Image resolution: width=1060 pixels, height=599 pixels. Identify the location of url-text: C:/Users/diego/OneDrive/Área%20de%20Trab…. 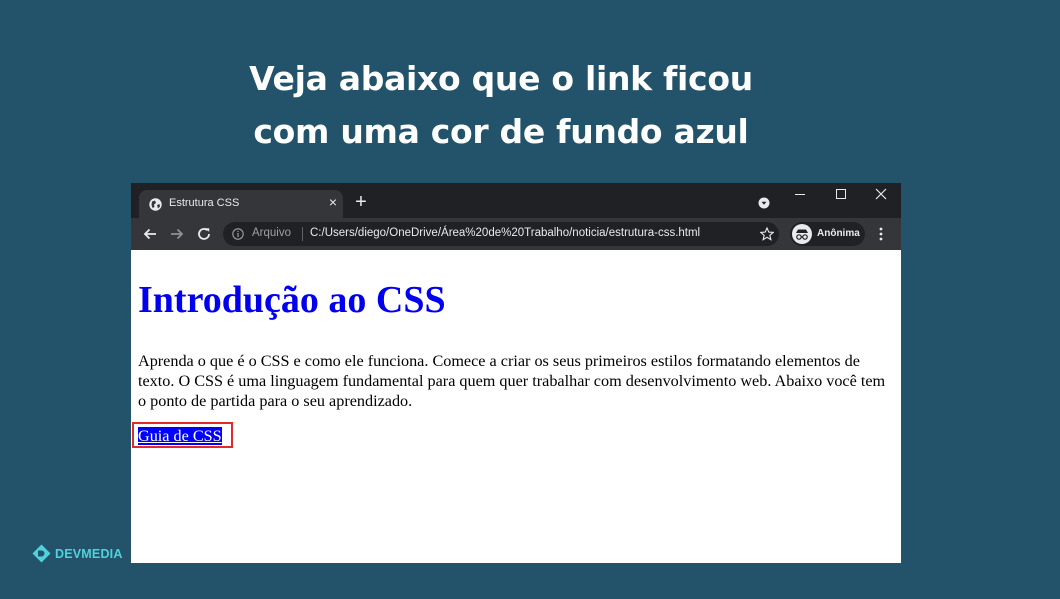
(505, 233).